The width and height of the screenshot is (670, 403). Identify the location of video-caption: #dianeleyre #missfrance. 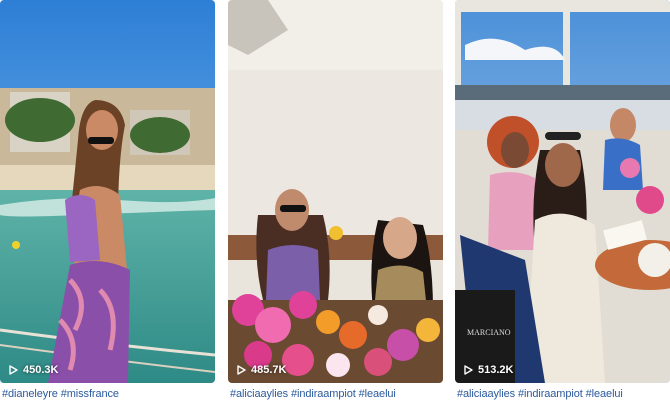
(60, 394).